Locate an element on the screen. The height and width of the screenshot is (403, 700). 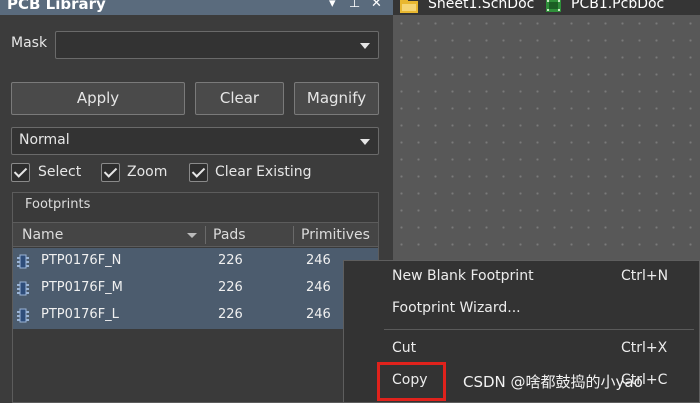
tab-label: Sheet1.SchDoc is located at coordinates (481, 6).